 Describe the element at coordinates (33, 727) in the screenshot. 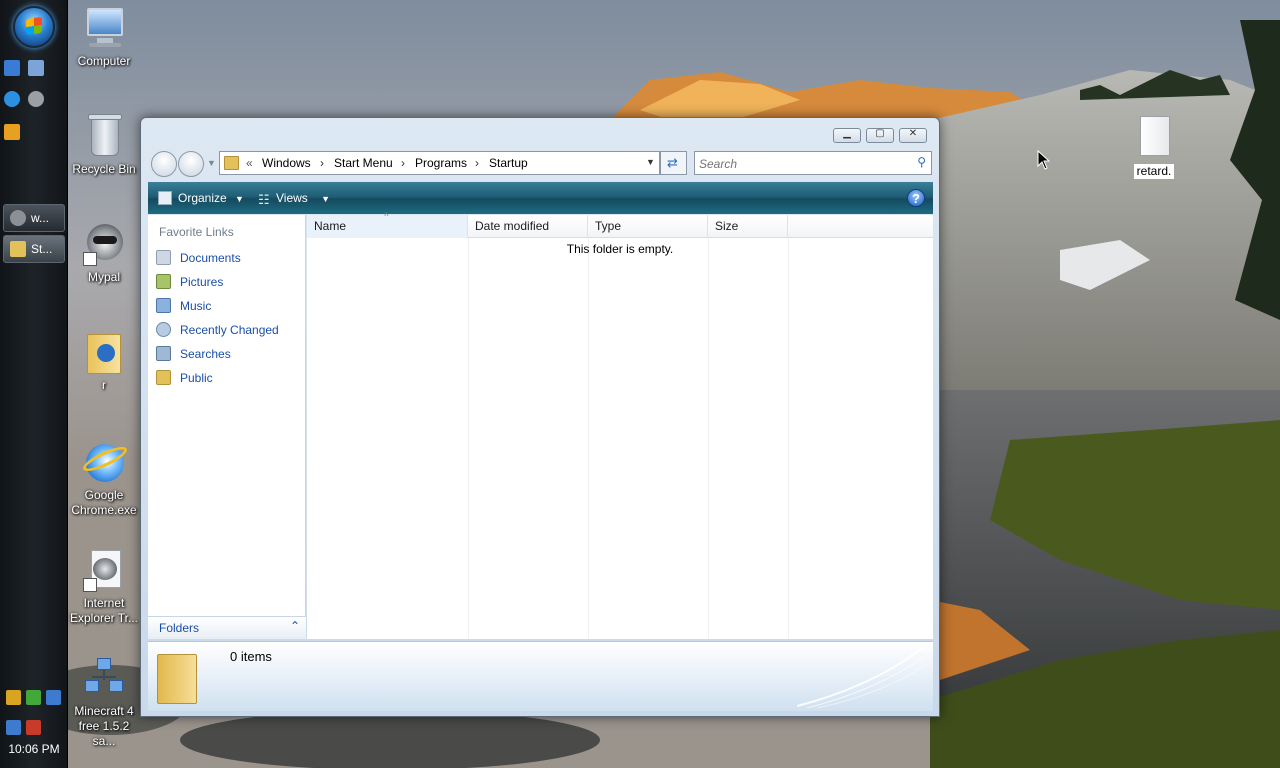

I see `volume-muted-icon` at that location.